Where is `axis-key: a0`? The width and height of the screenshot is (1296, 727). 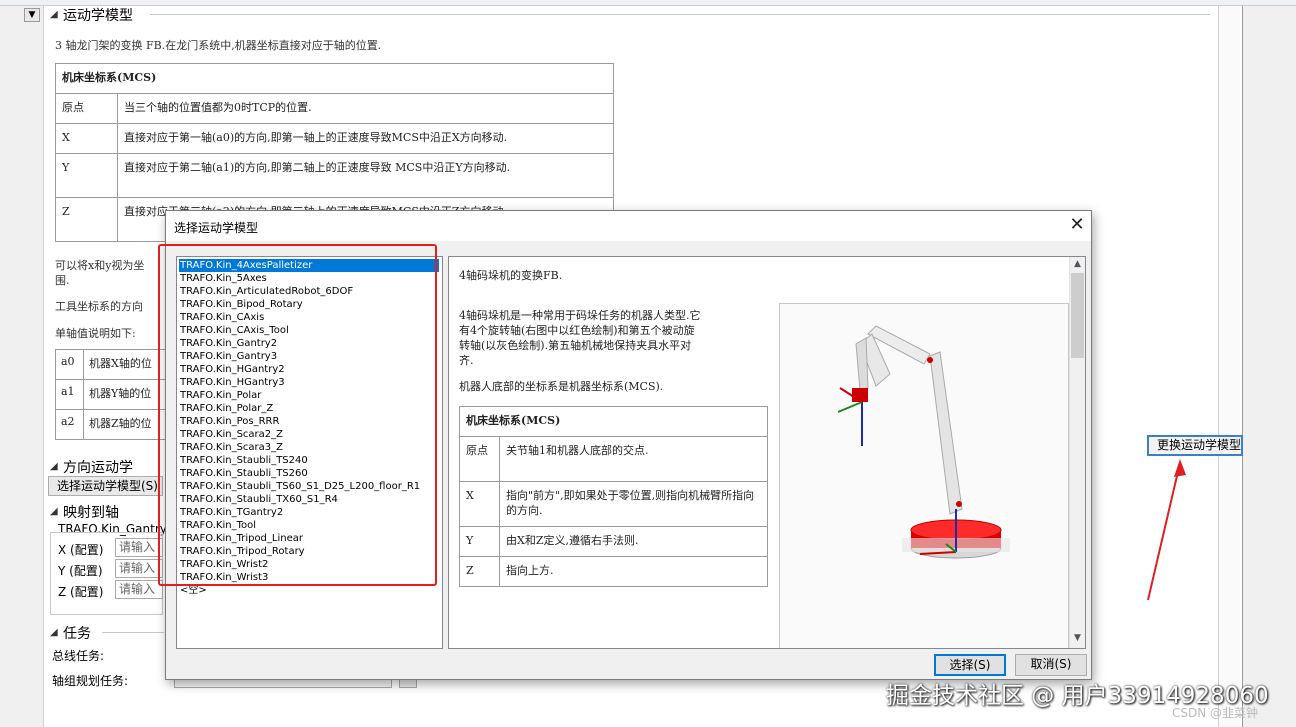 axis-key: a0 is located at coordinates (69, 364).